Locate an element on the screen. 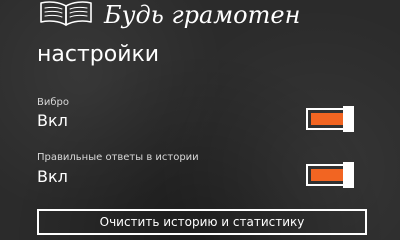 This screenshot has width=400, height=240. open-book-icon is located at coordinates (66, 13).